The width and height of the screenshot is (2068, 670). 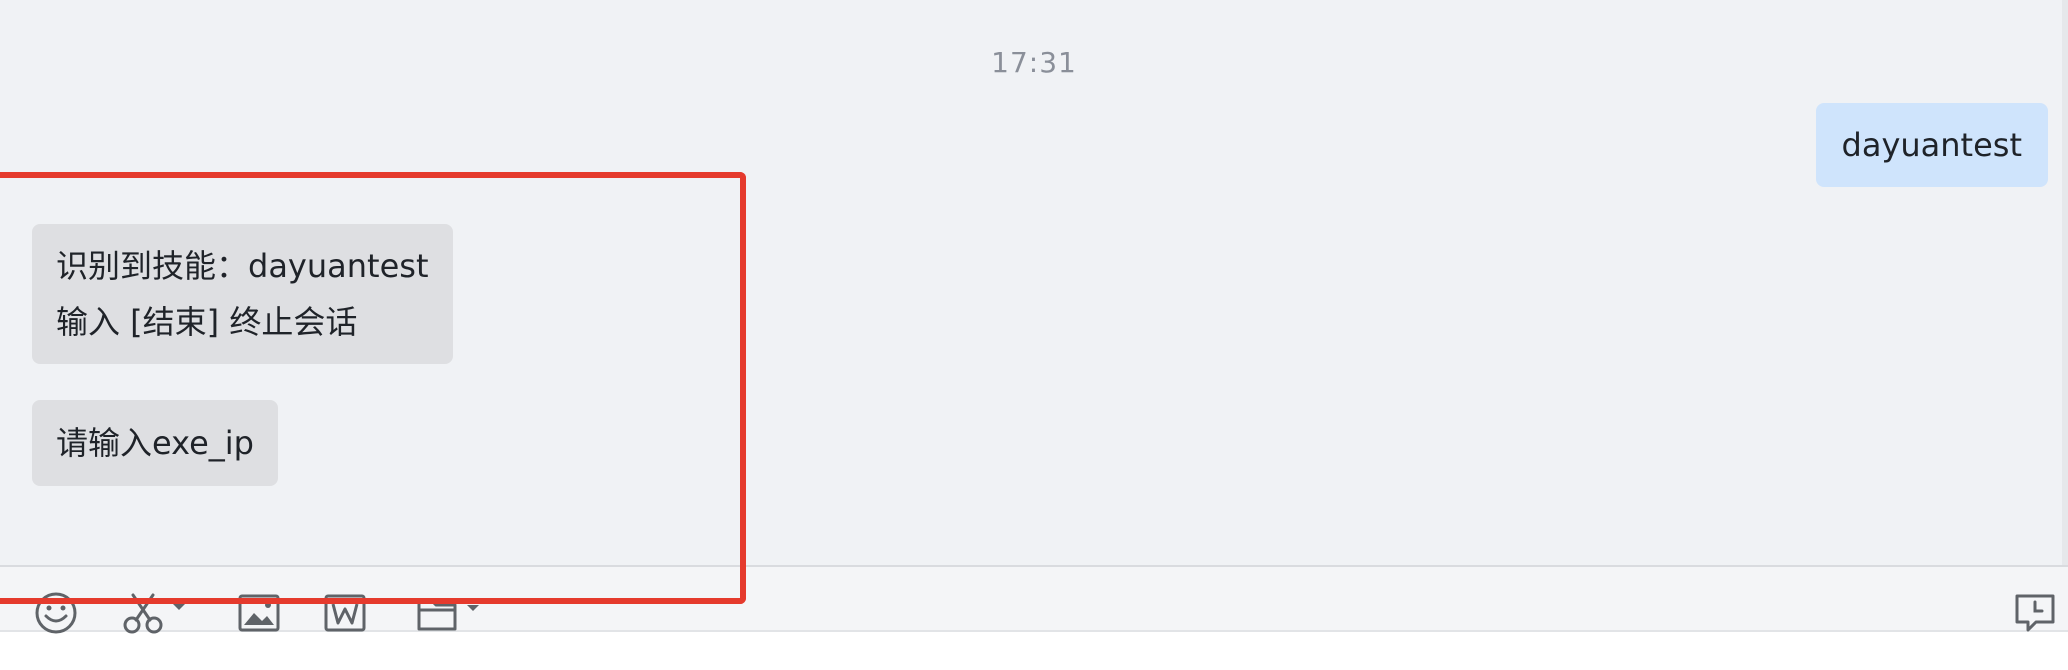 I want to click on send-document-button, so click(x=345, y=613).